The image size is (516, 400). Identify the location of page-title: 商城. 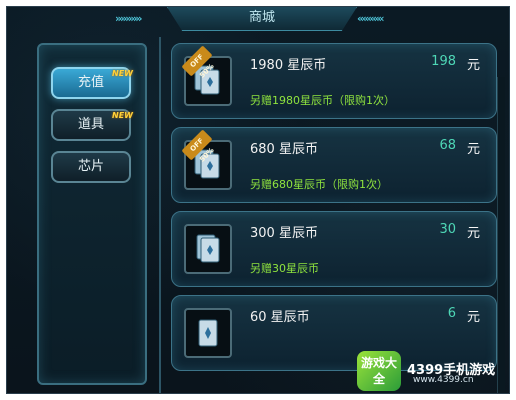
(262, 19).